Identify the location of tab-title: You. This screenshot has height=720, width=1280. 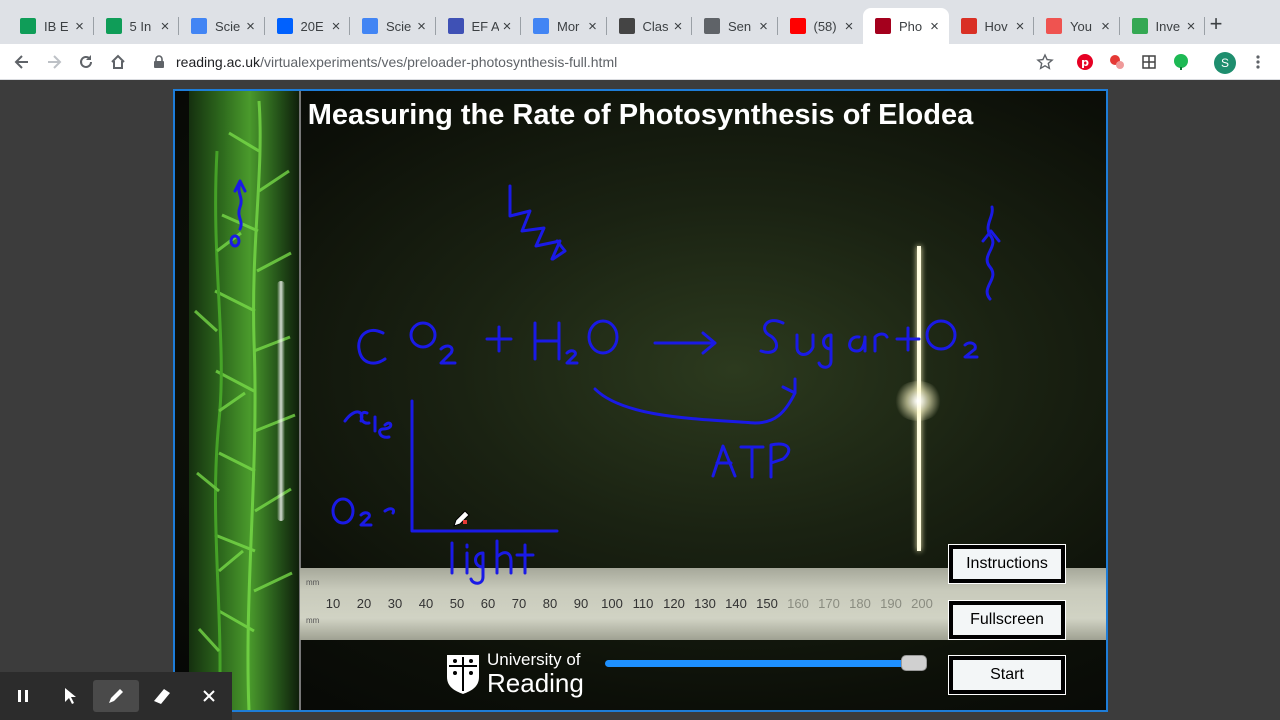
(1081, 26).